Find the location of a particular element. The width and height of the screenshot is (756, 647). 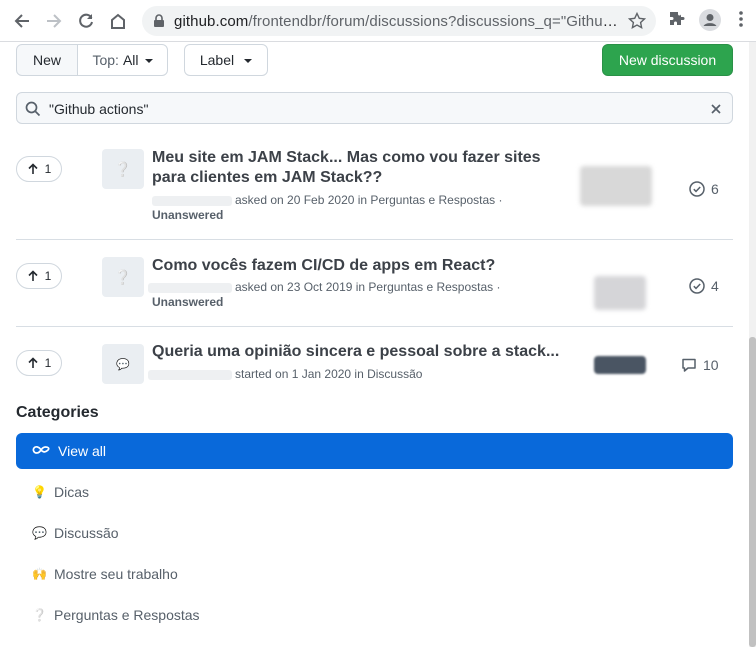

sort-new-label: New is located at coordinates (46, 60).